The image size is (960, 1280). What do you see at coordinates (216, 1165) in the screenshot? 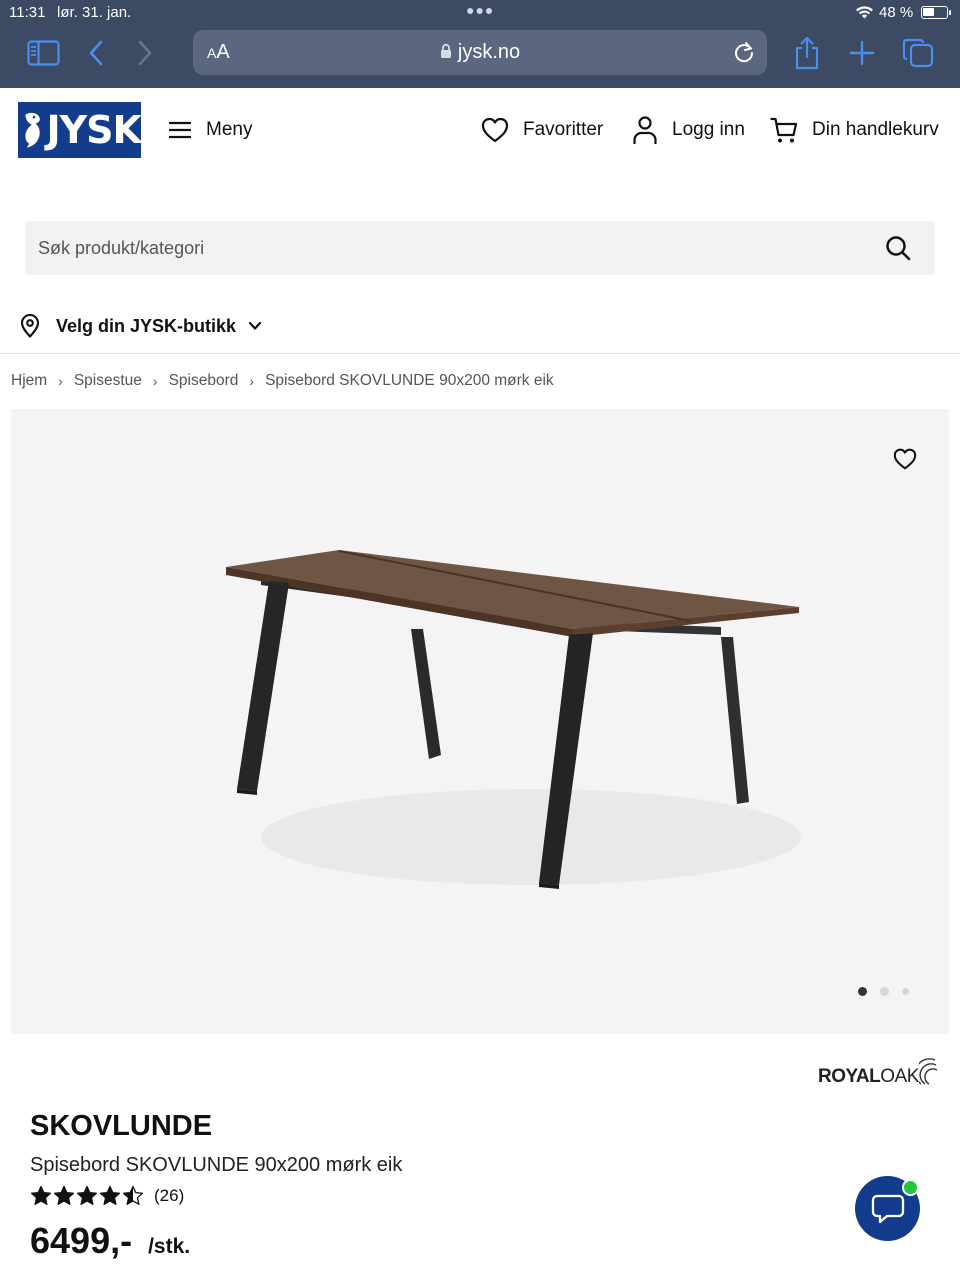
I see `product-description: Spisebord SKOVLUNDE 90x200 mørk eik` at bounding box center [216, 1165].